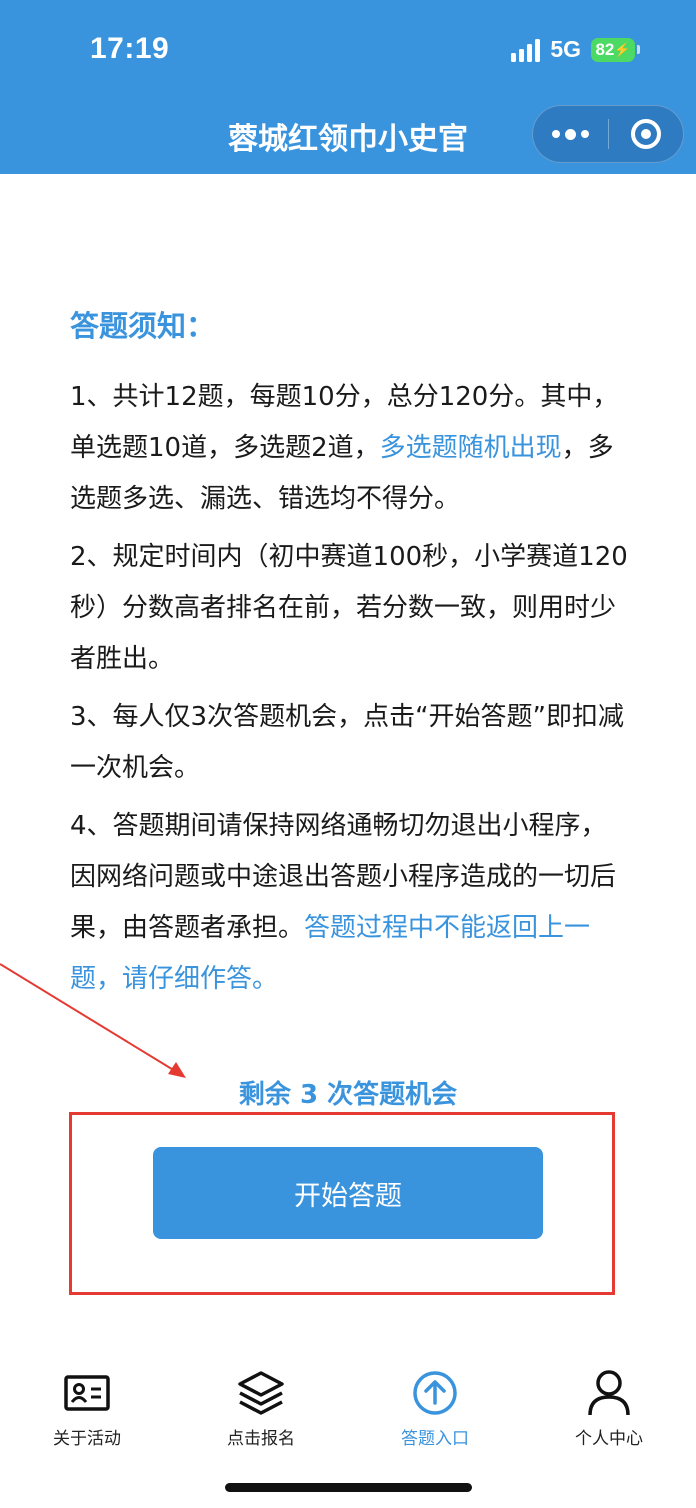  I want to click on tab-label: 答题入口, so click(435, 1439).